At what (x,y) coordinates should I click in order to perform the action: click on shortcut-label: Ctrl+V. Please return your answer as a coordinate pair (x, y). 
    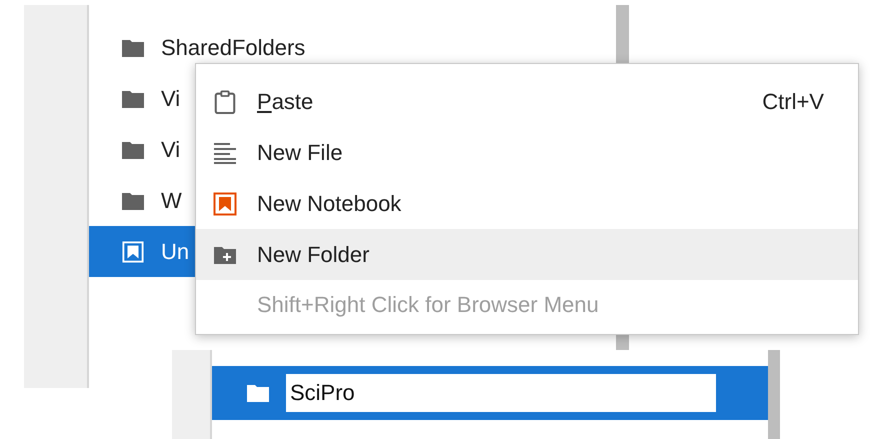
    Looking at the image, I should click on (793, 101).